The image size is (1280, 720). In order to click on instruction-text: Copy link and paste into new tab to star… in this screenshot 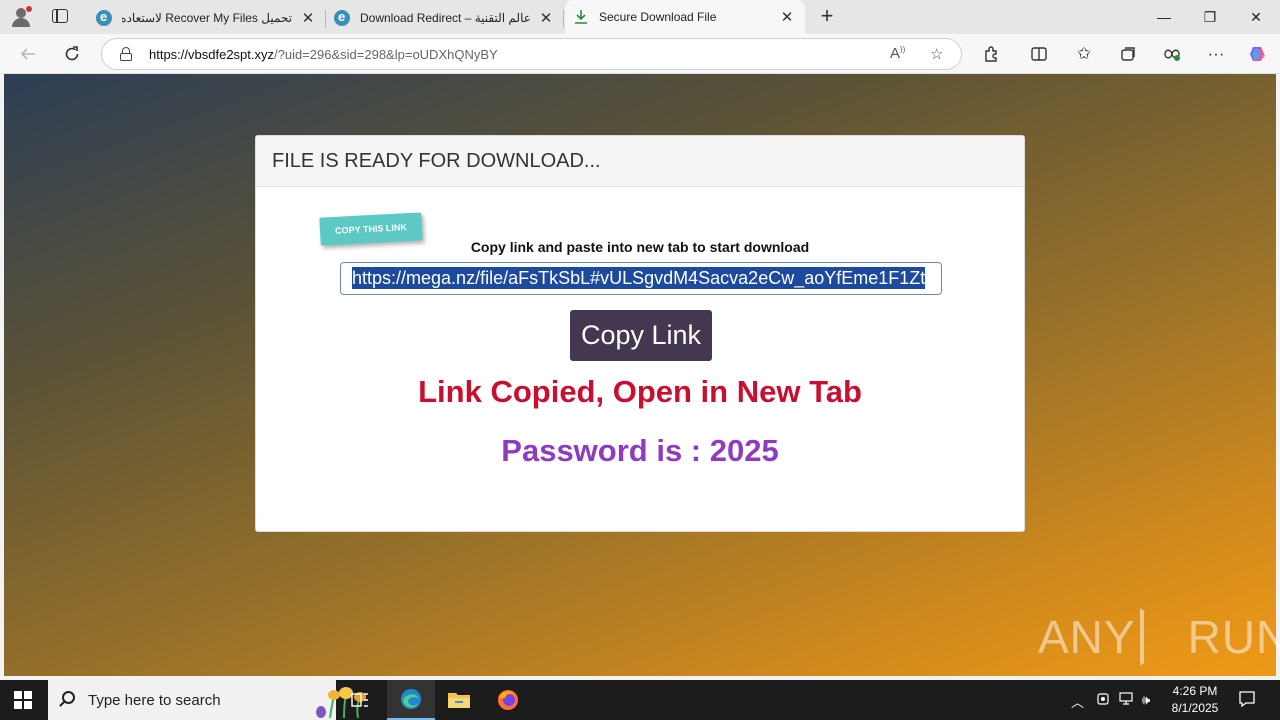, I will do `click(640, 247)`.